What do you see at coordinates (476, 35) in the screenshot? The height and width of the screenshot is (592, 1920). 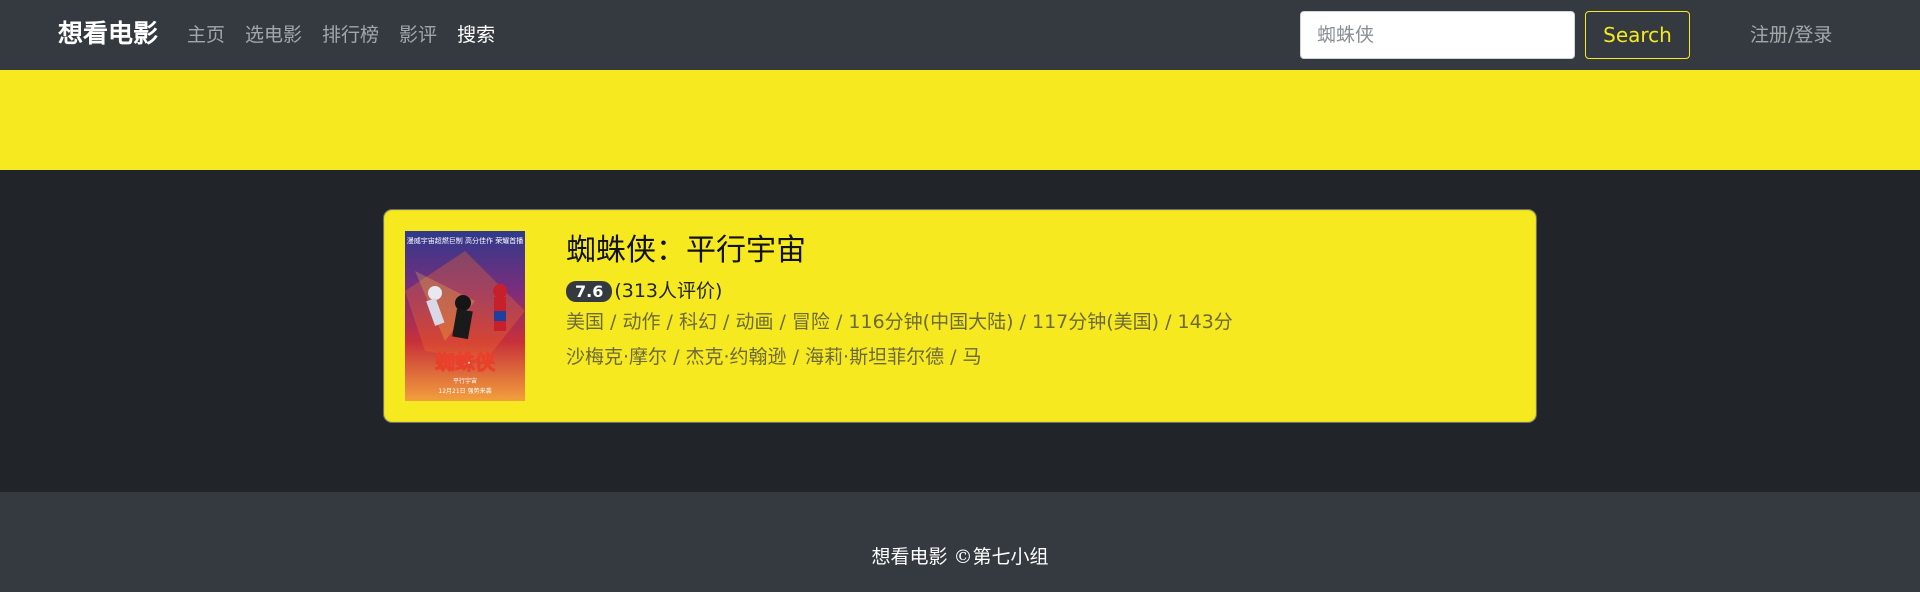 I see `nav-link-search: 搜索` at bounding box center [476, 35].